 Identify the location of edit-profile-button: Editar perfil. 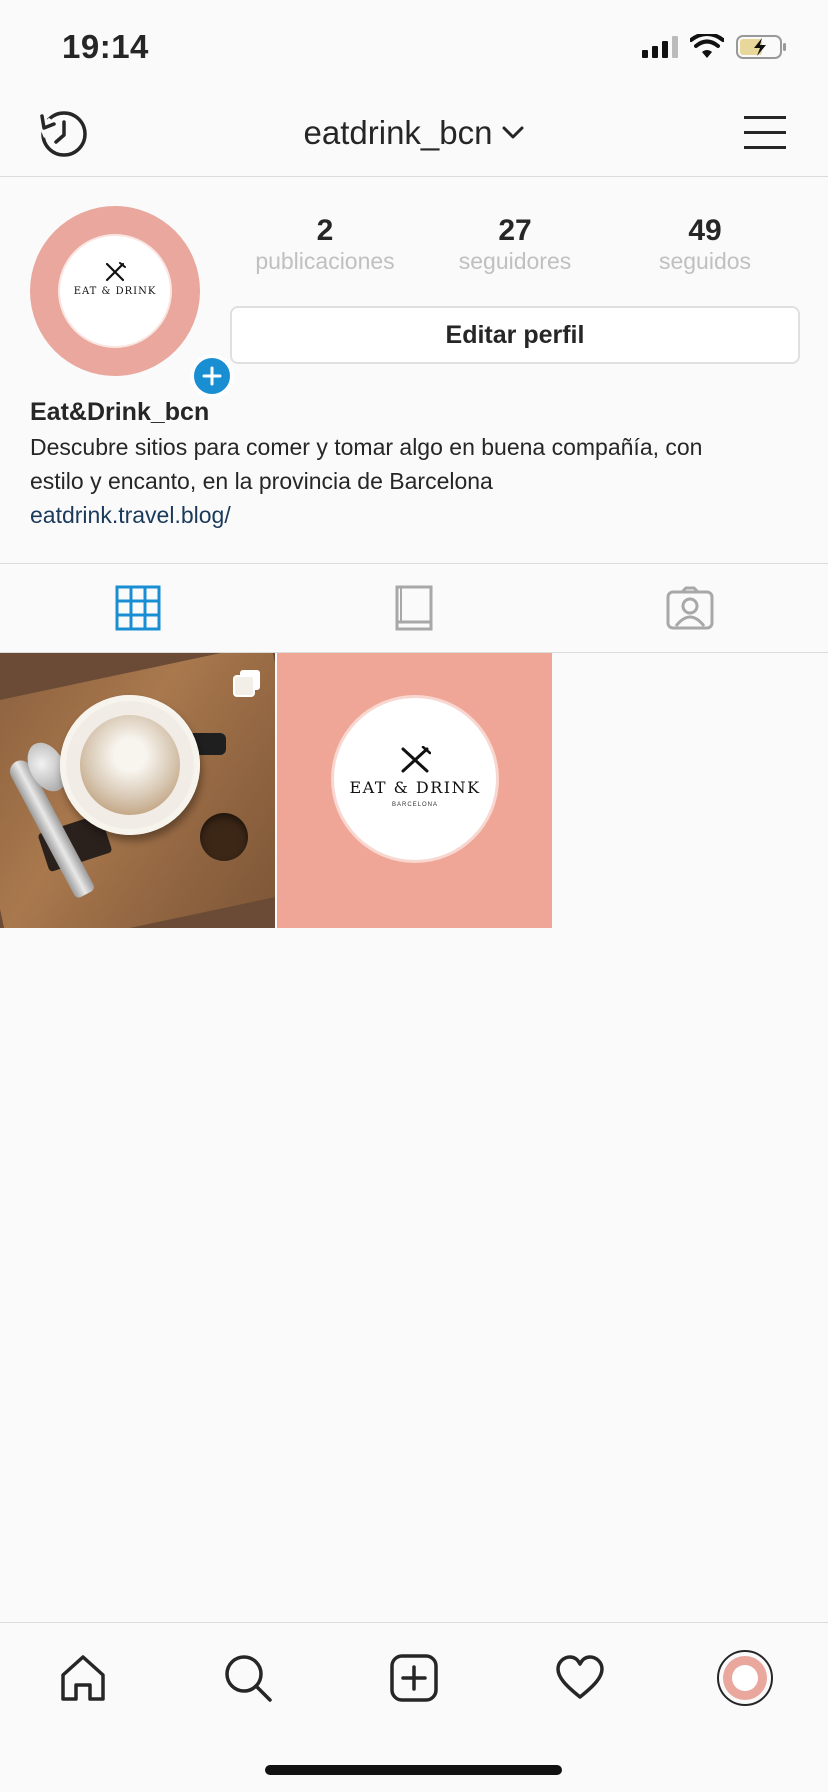
(515, 335).